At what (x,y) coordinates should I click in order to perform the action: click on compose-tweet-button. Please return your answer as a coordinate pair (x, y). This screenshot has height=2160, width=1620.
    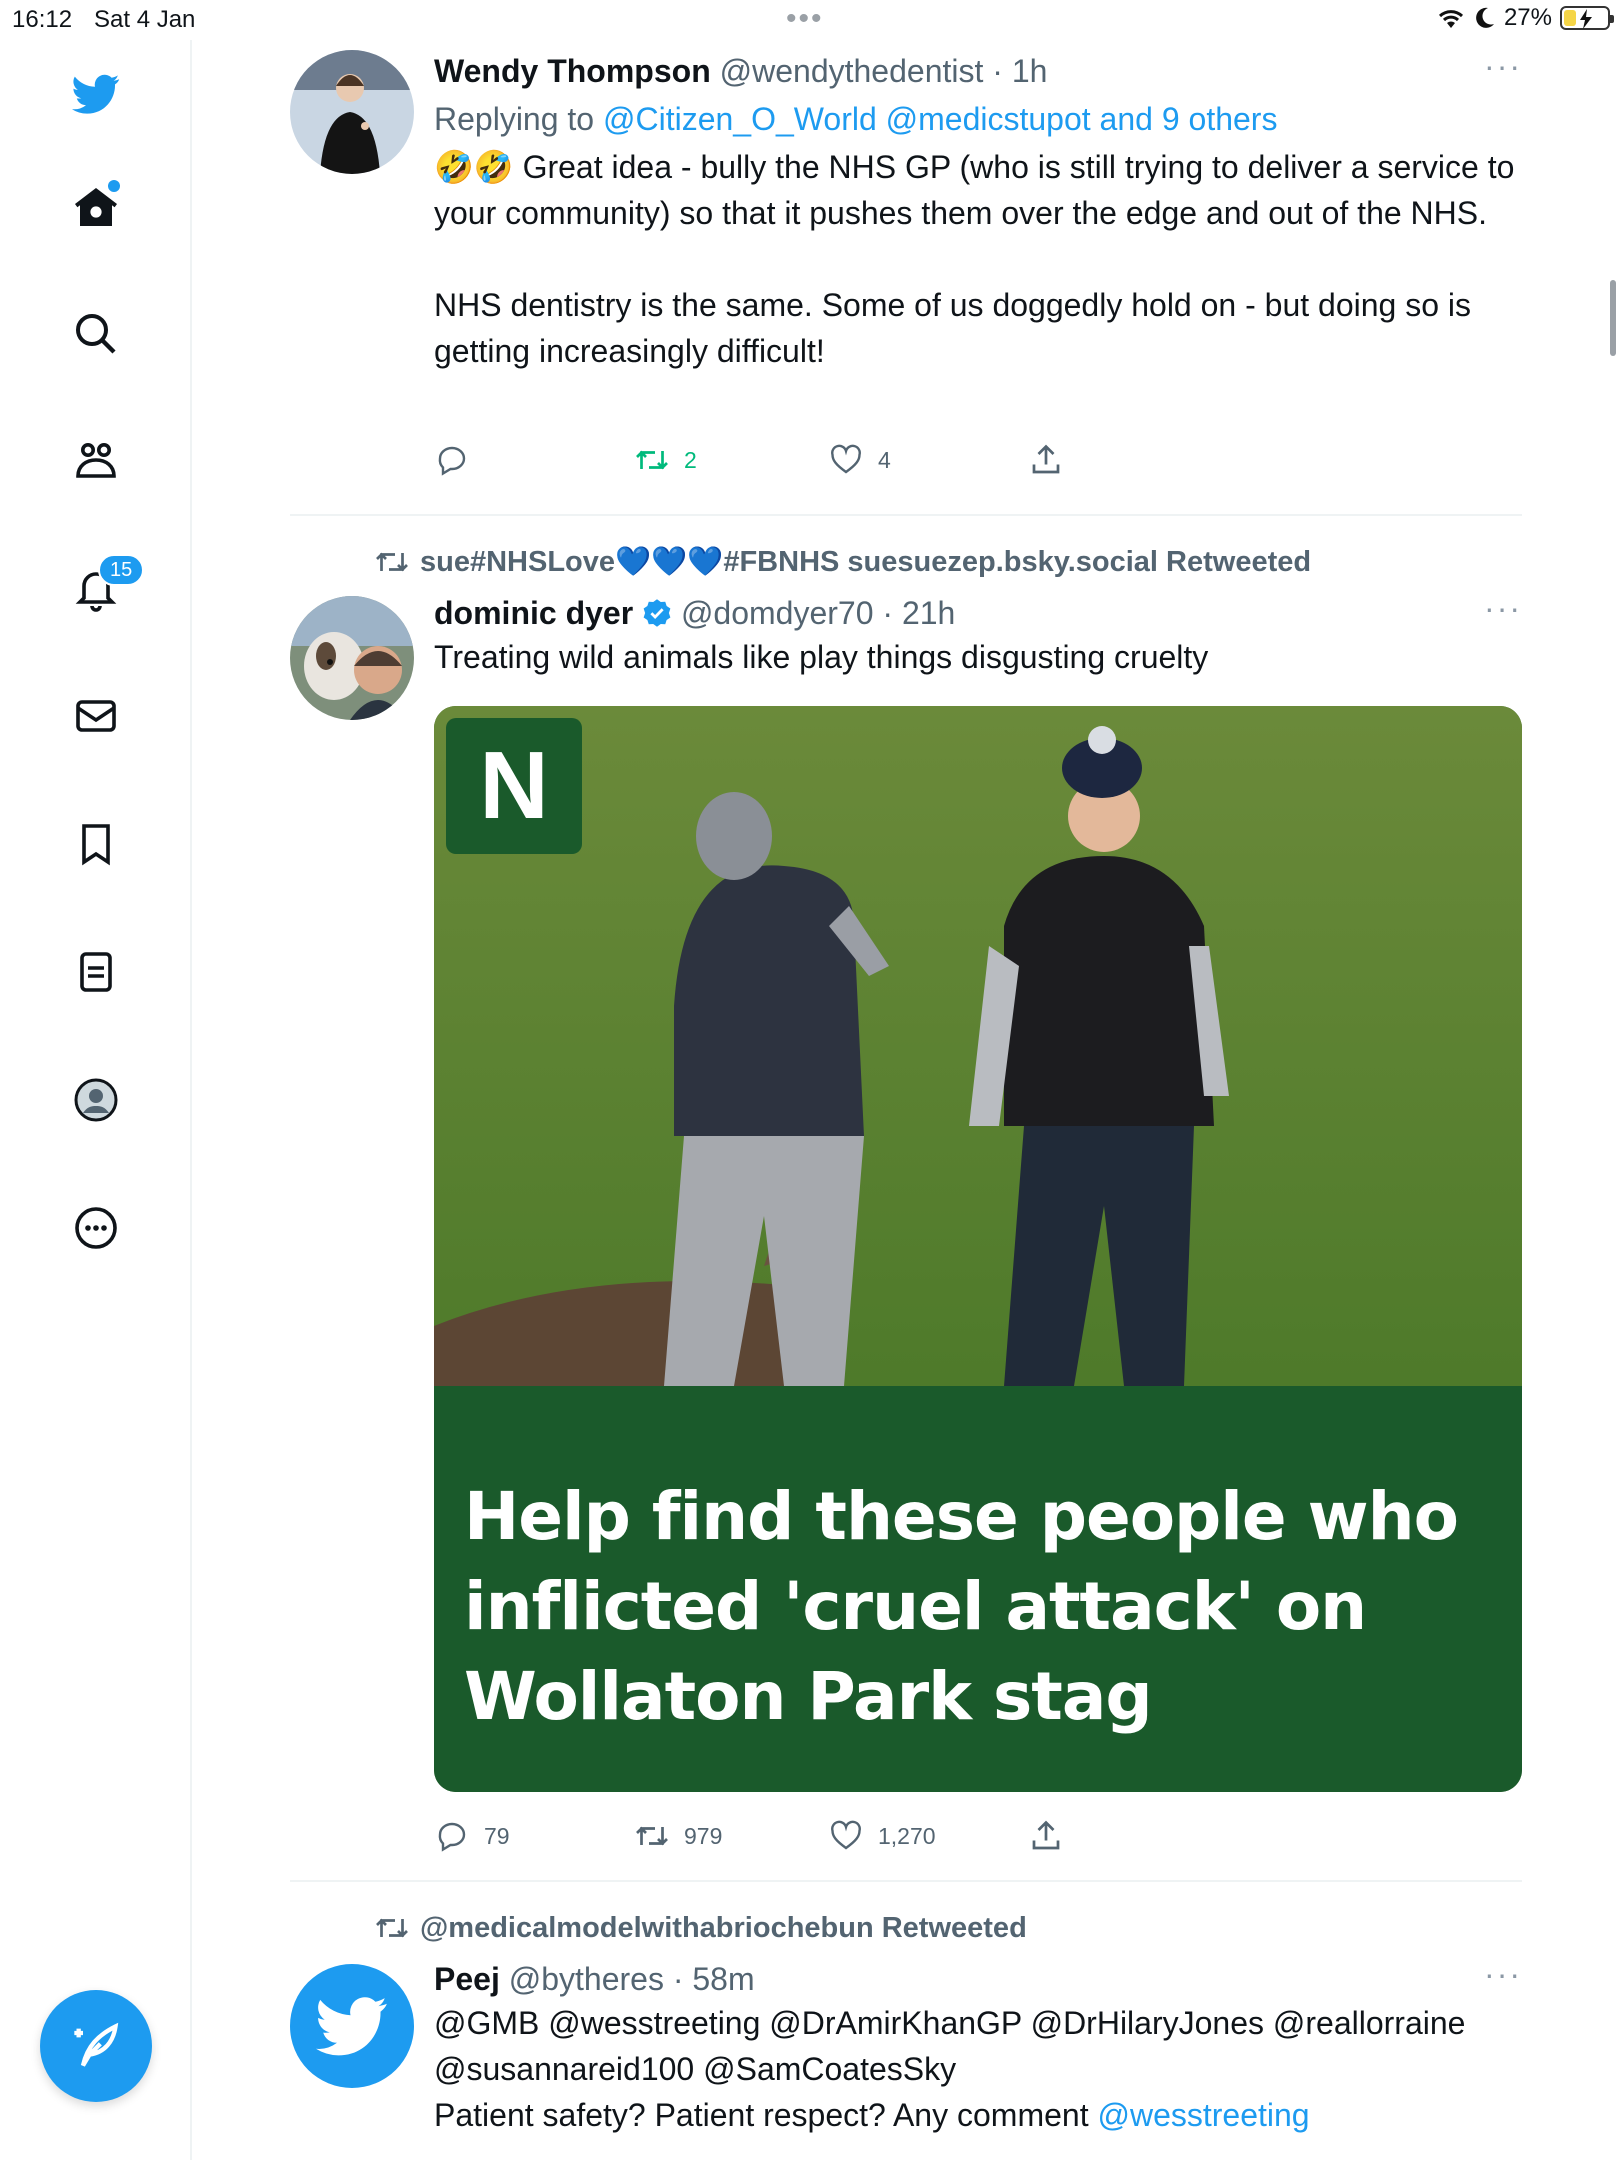
    Looking at the image, I should click on (96, 2046).